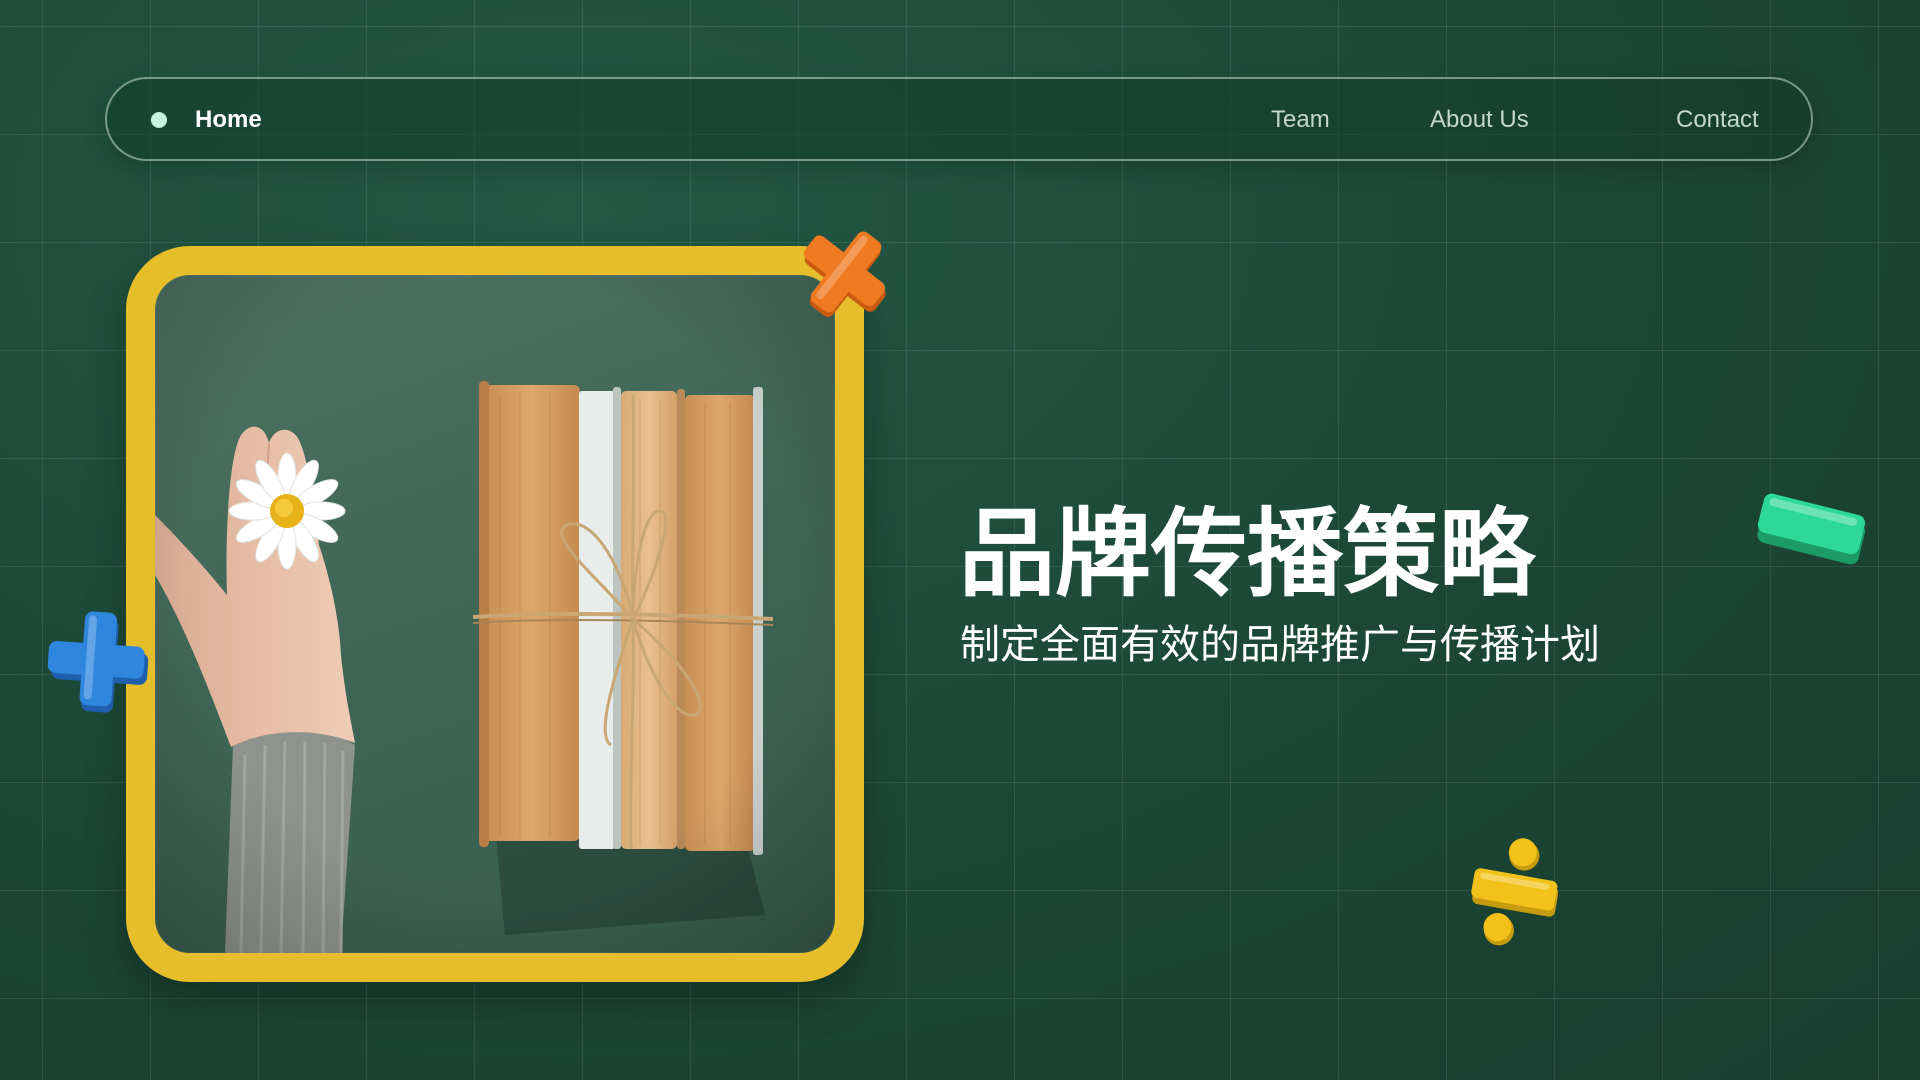 This screenshot has width=1920, height=1080. I want to click on plus-icon, so click(98, 662).